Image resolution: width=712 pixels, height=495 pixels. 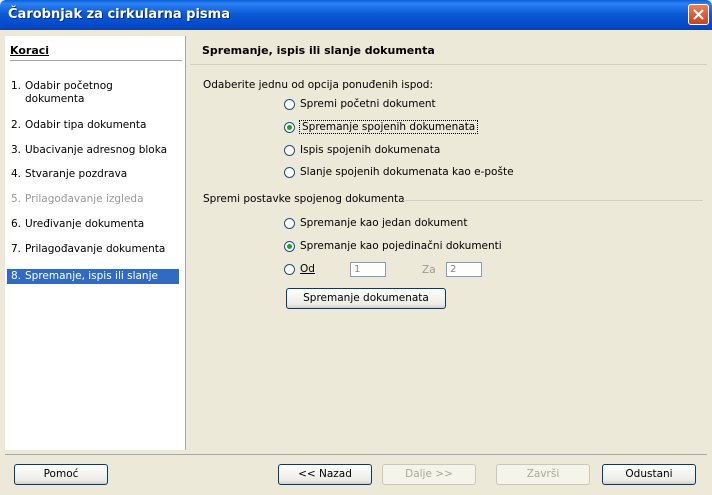 I want to click on step-label: Prilagođavanje dokumenta, so click(x=95, y=249).